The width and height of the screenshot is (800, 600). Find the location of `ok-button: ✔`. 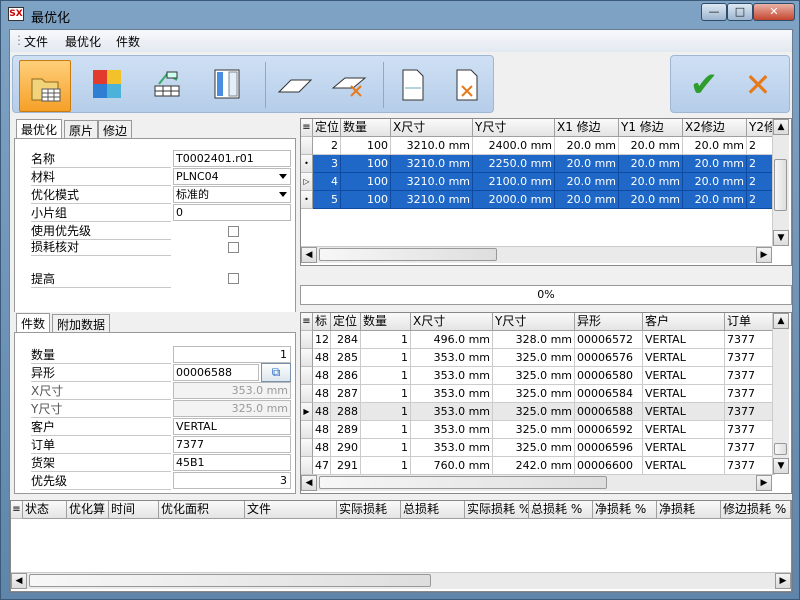

ok-button: ✔ is located at coordinates (704, 86).